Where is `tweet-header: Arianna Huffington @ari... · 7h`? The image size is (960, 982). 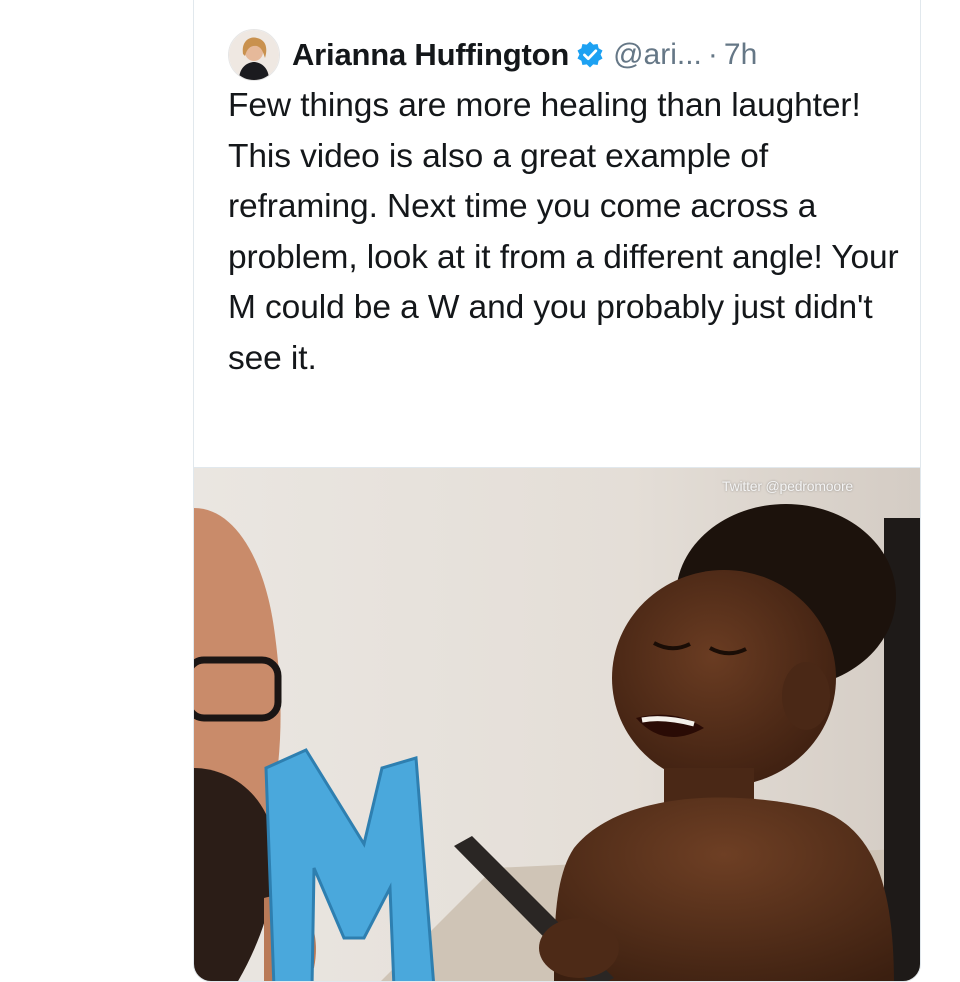
tweet-header: Arianna Huffington @ari... · 7h is located at coordinates (492, 55).